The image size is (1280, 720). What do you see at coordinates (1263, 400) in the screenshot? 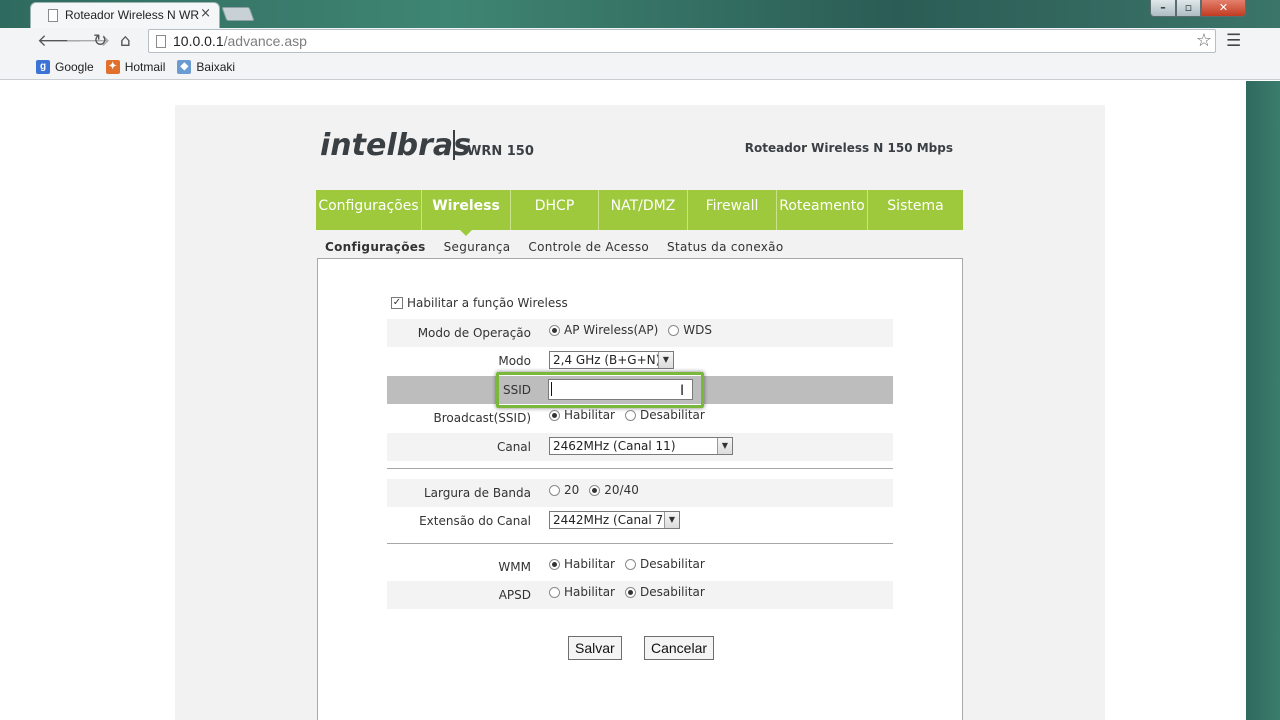
I see `desktop-edge` at bounding box center [1263, 400].